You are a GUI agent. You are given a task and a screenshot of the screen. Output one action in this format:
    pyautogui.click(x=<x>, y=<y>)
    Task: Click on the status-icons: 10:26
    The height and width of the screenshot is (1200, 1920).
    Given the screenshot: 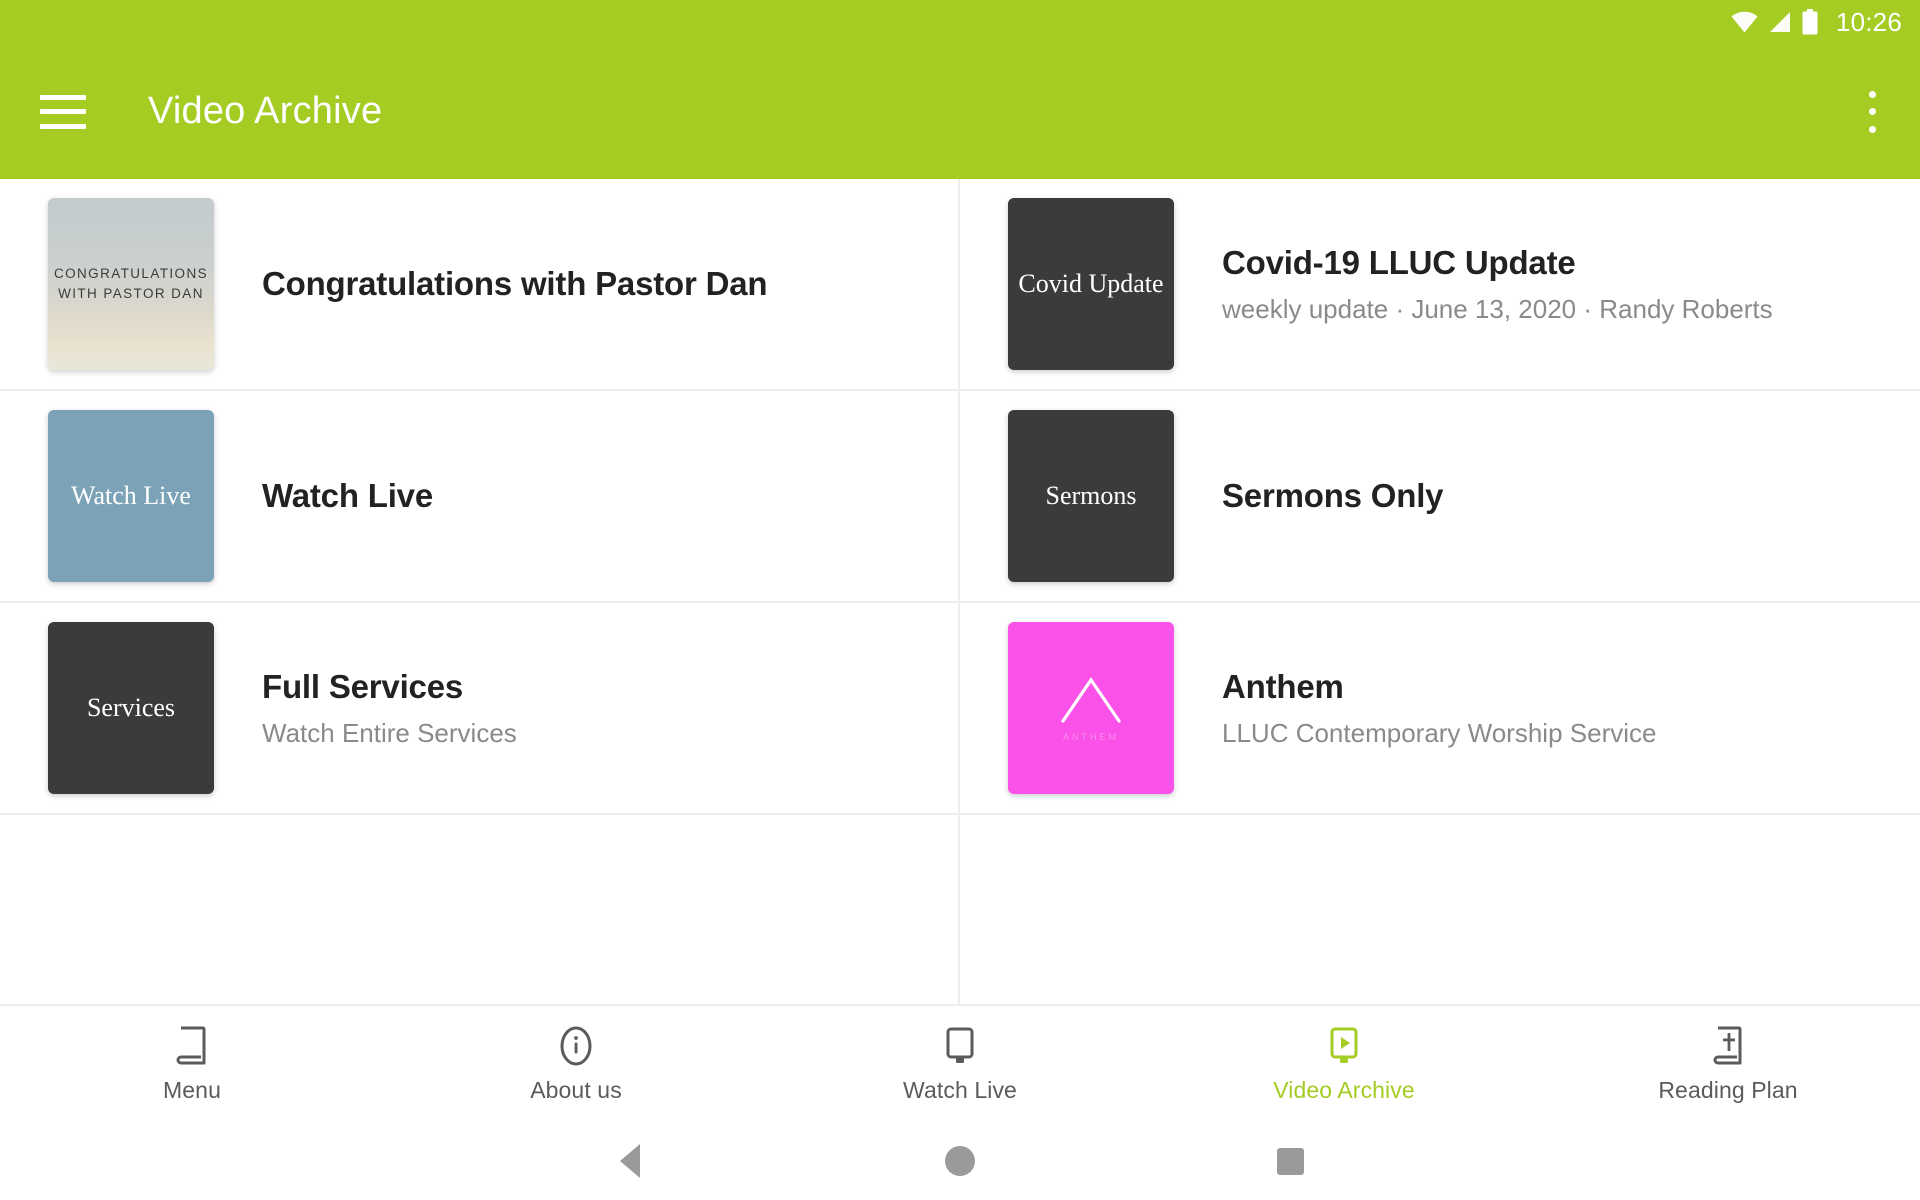 What is the action you would take?
    pyautogui.click(x=1816, y=22)
    